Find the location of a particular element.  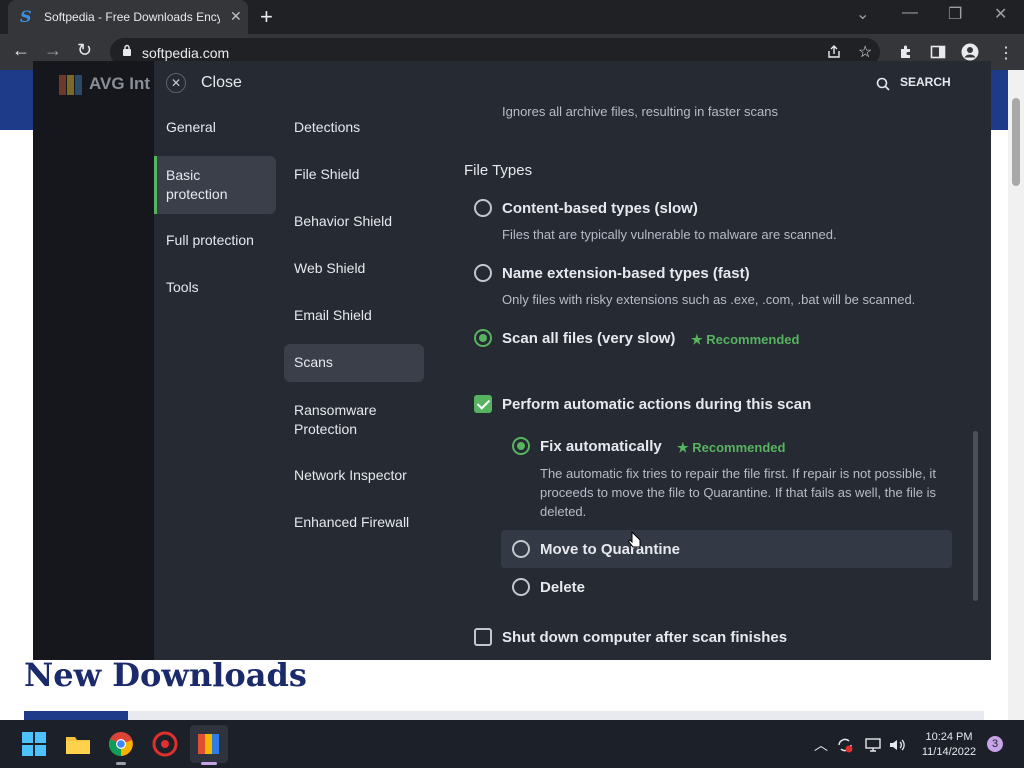

lock-icon is located at coordinates (127, 50).